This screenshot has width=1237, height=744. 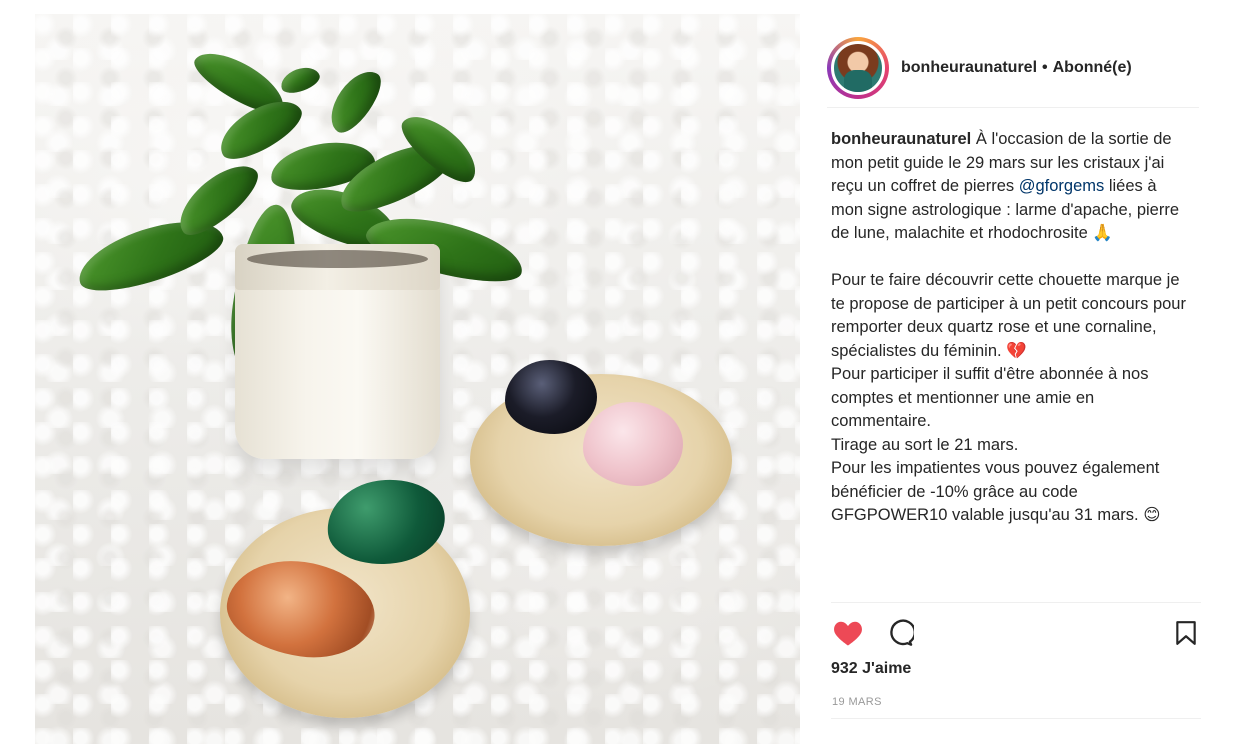 I want to click on like-button, so click(x=848, y=633).